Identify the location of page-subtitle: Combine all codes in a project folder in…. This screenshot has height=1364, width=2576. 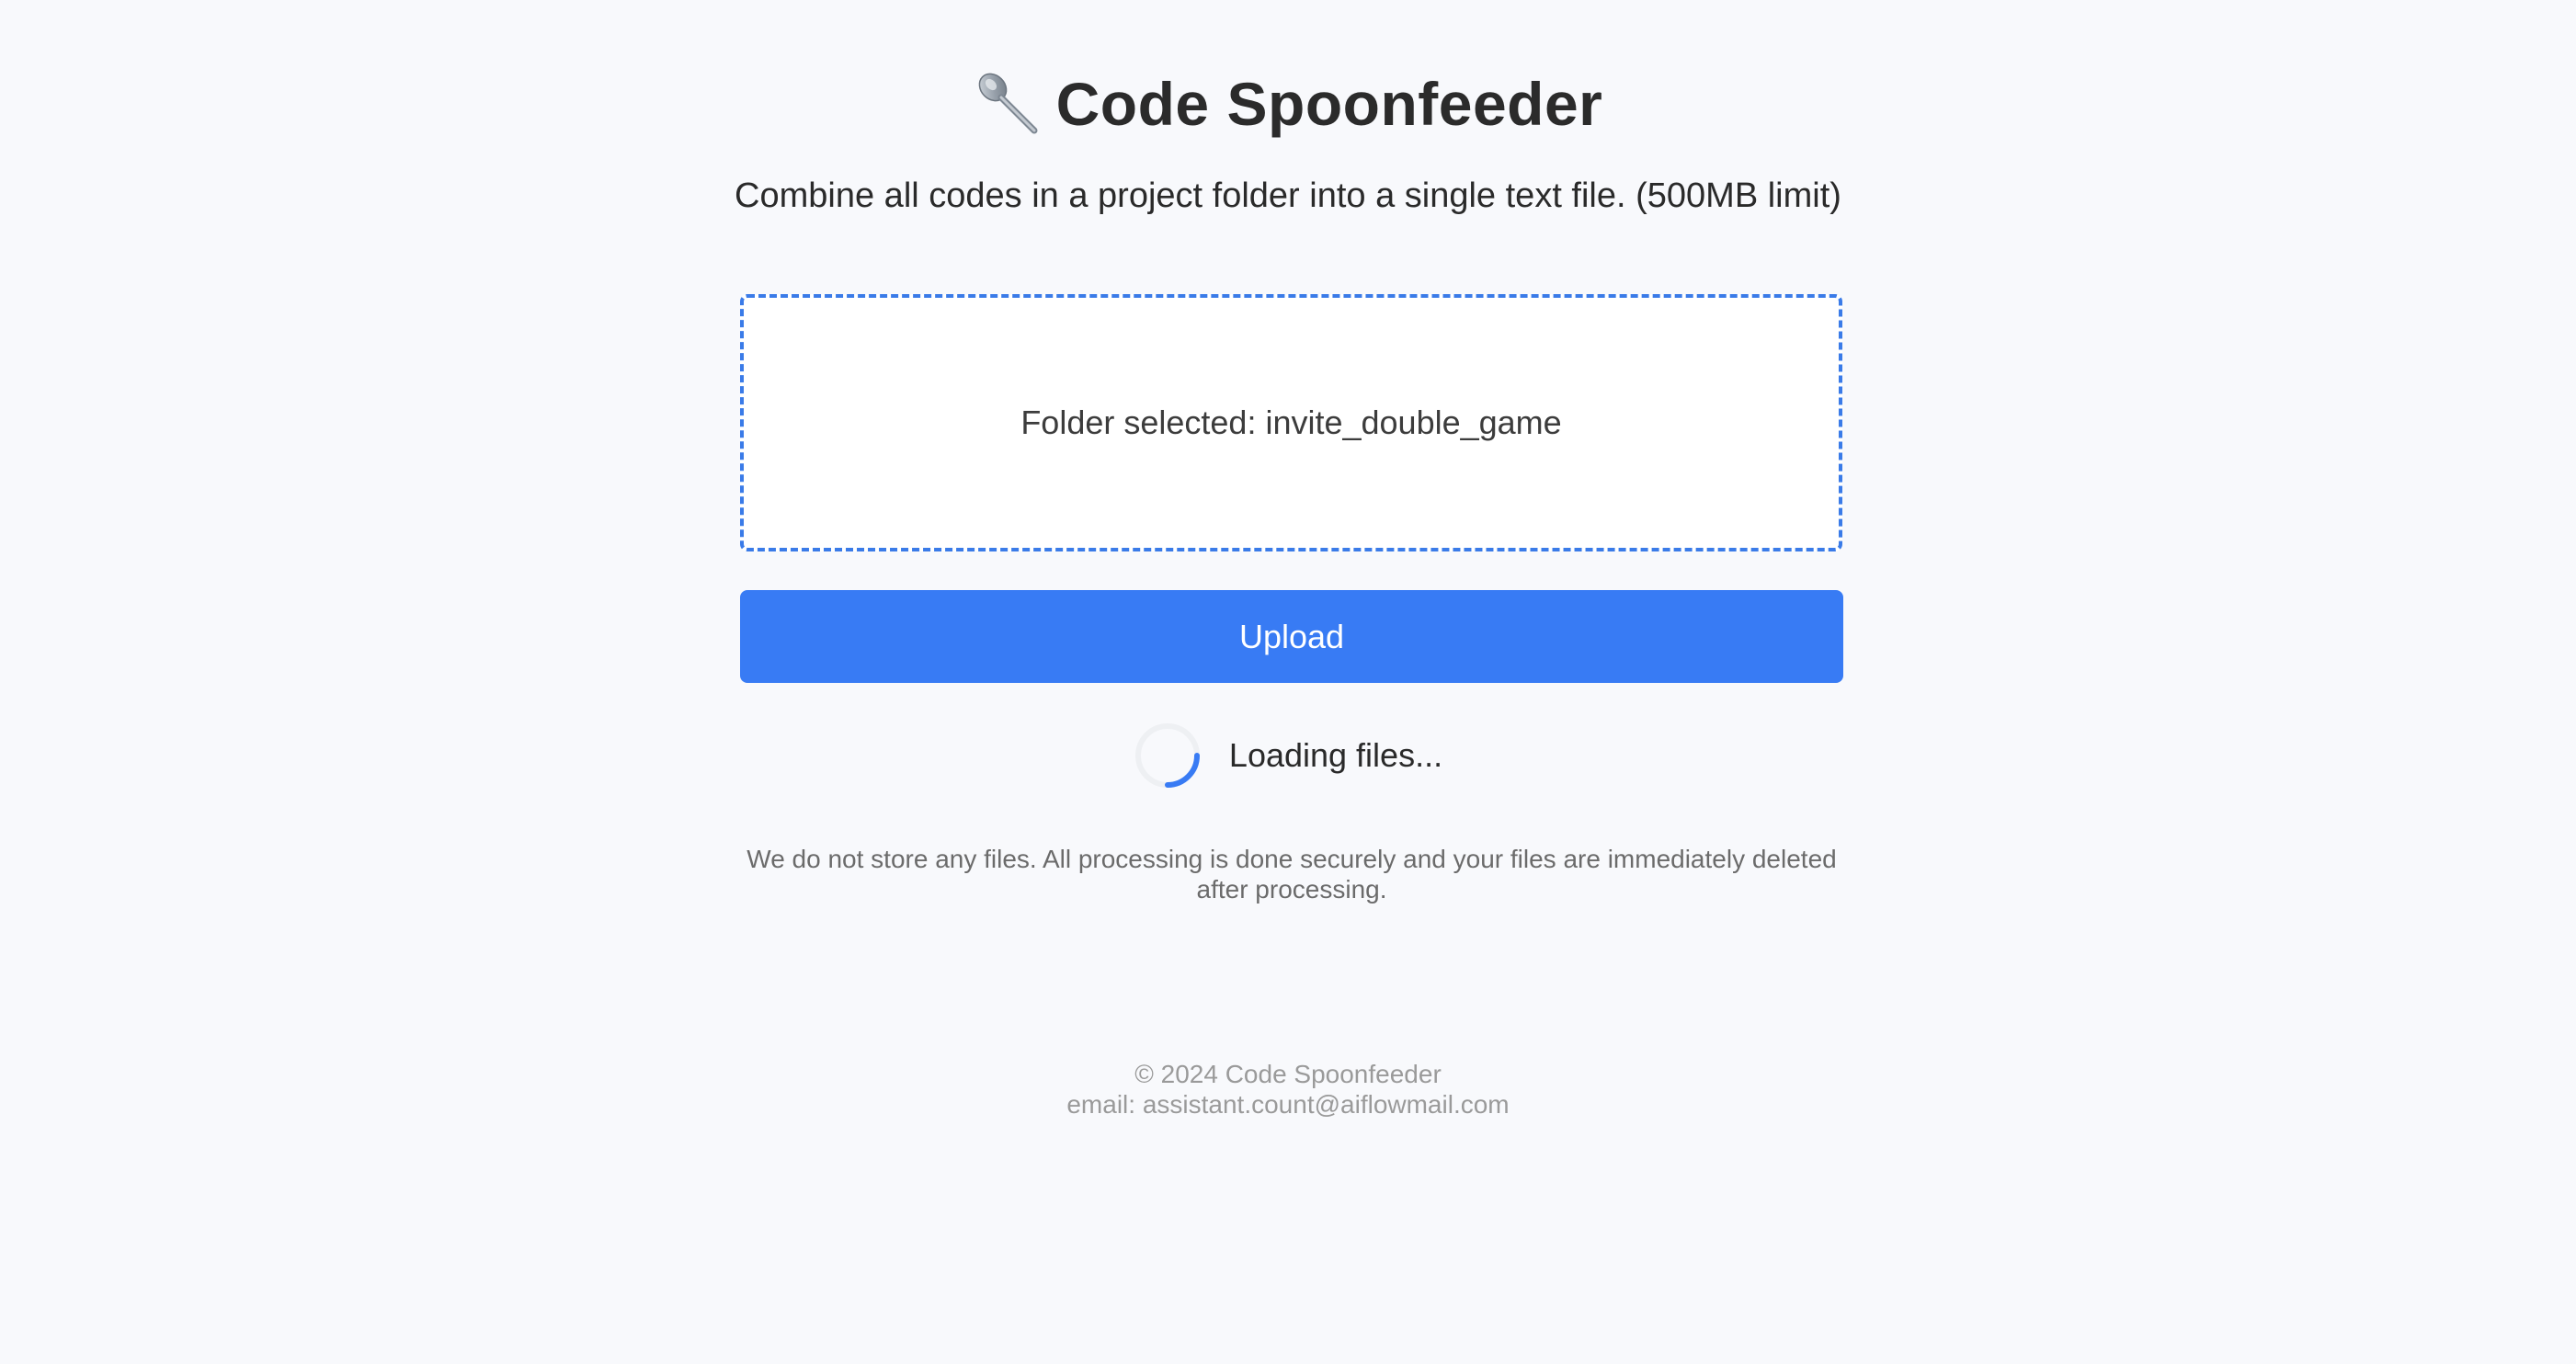
(1288, 195).